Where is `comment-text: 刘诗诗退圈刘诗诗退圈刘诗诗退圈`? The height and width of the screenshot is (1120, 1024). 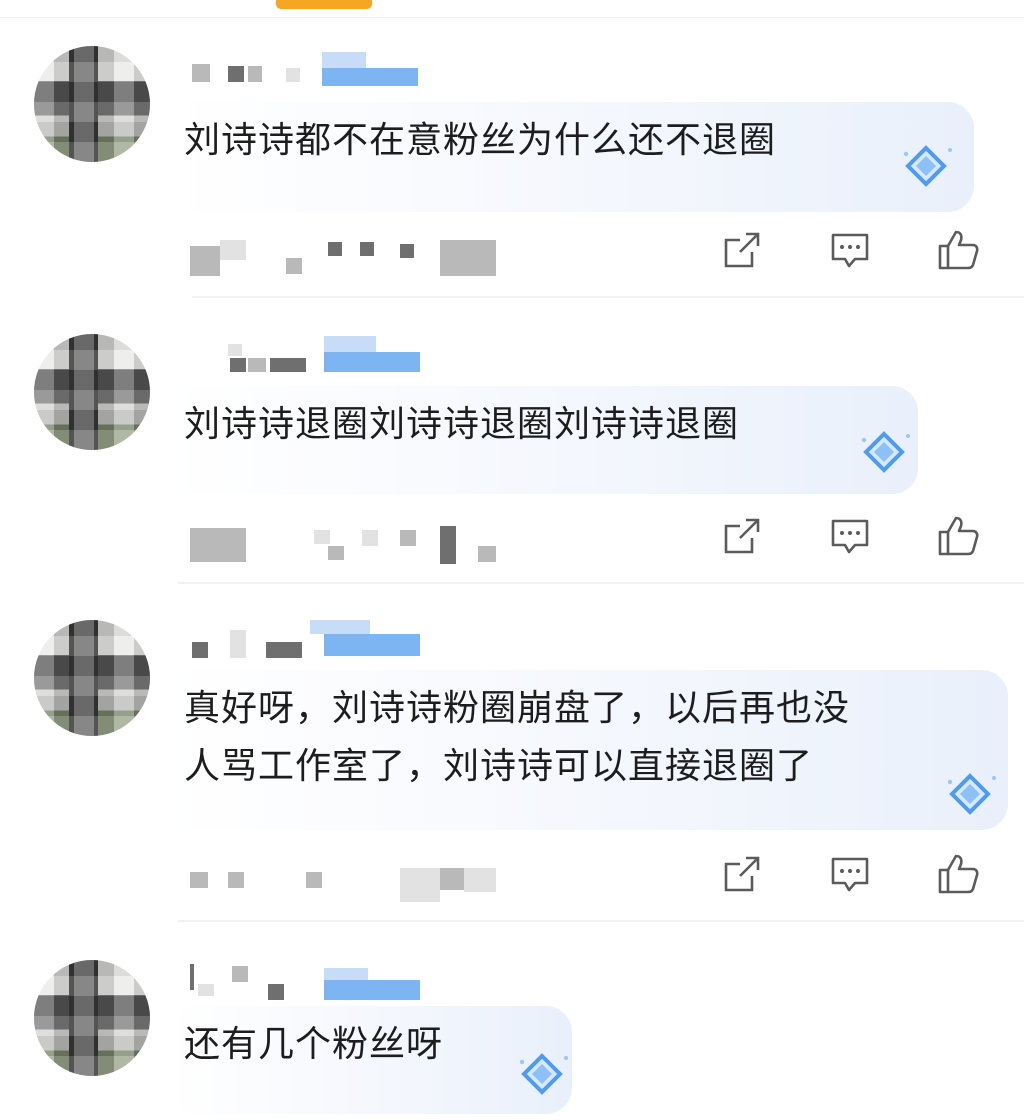
comment-text: 刘诗诗退圈刘诗诗退圈刘诗诗退圈 is located at coordinates (462, 424).